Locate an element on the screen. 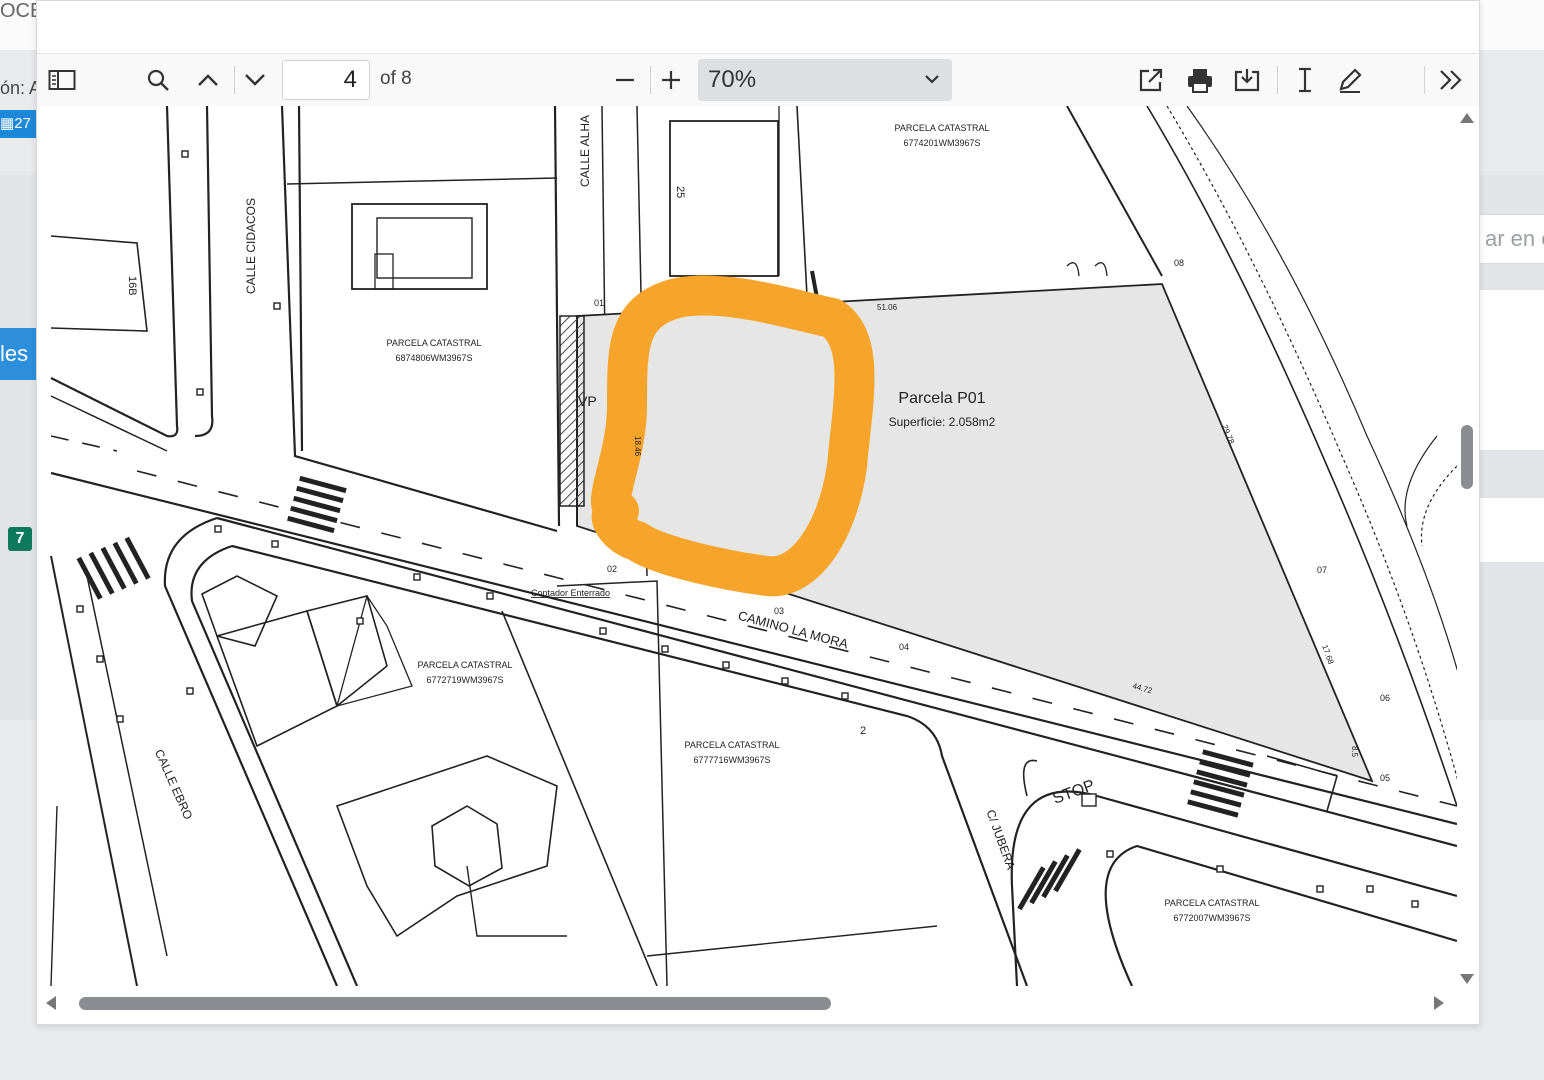 The height and width of the screenshot is (1080, 1544). background-date-chip: ▦27 is located at coordinates (18, 124).